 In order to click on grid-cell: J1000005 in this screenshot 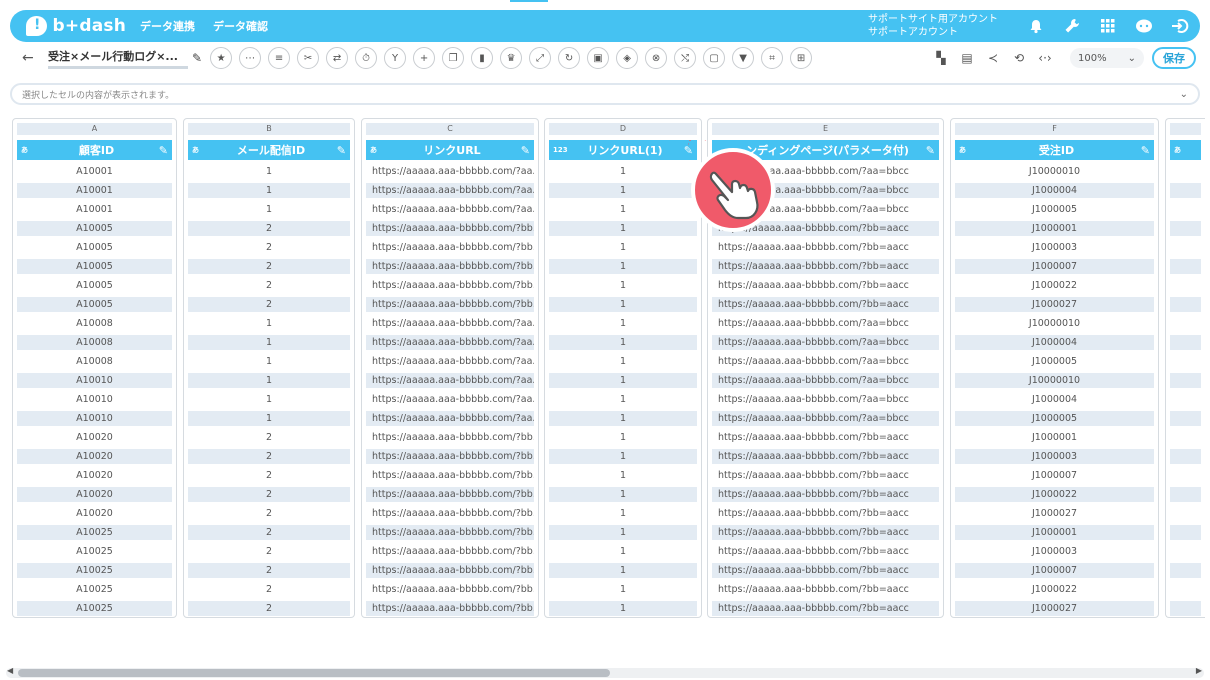, I will do `click(1054, 418)`.